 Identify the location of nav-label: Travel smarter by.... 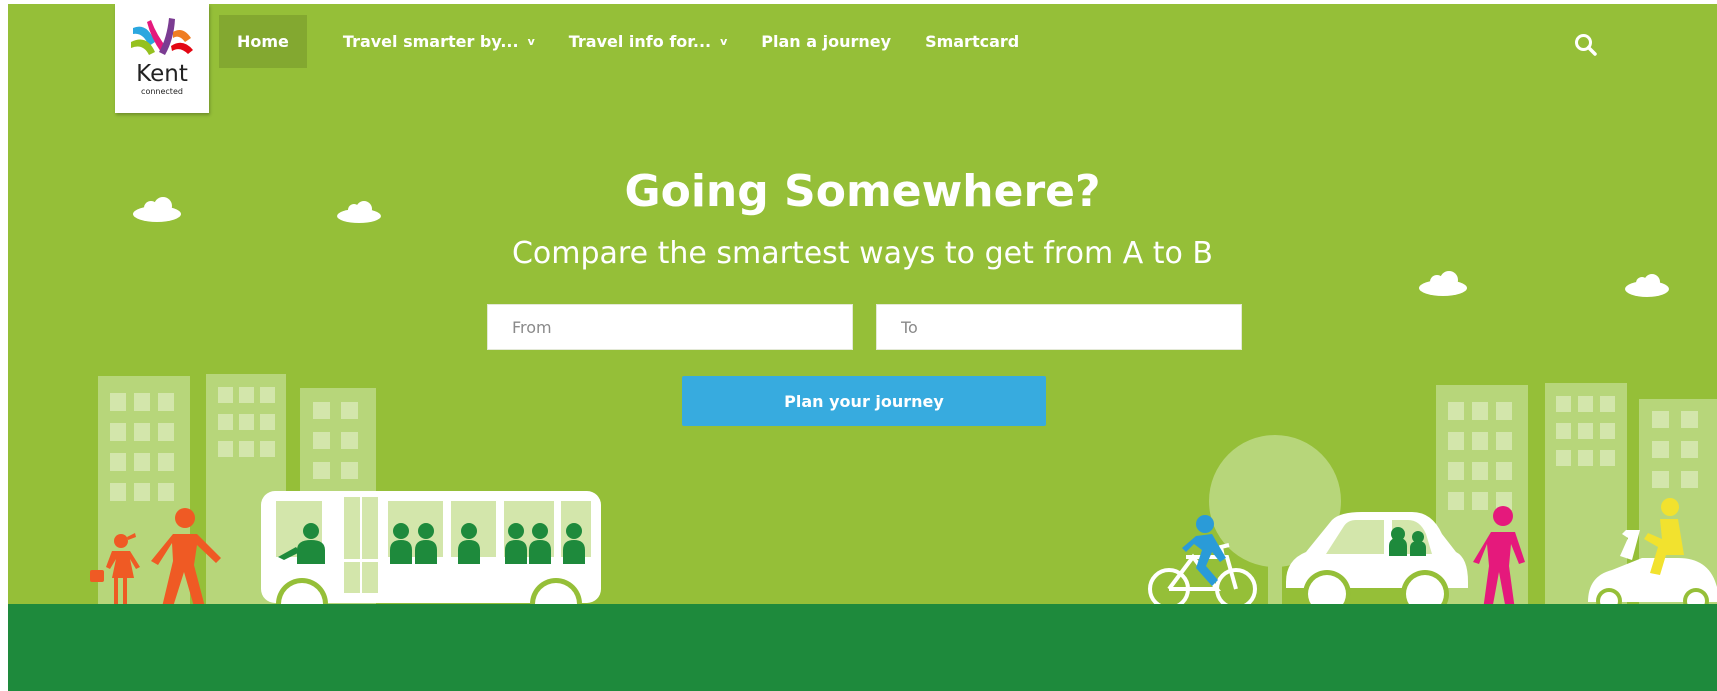
(430, 41).